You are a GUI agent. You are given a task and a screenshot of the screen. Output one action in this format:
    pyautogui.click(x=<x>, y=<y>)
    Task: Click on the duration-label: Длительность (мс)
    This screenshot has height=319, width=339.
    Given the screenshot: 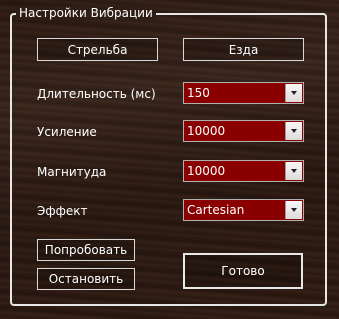 What is the action you would take?
    pyautogui.click(x=96, y=94)
    